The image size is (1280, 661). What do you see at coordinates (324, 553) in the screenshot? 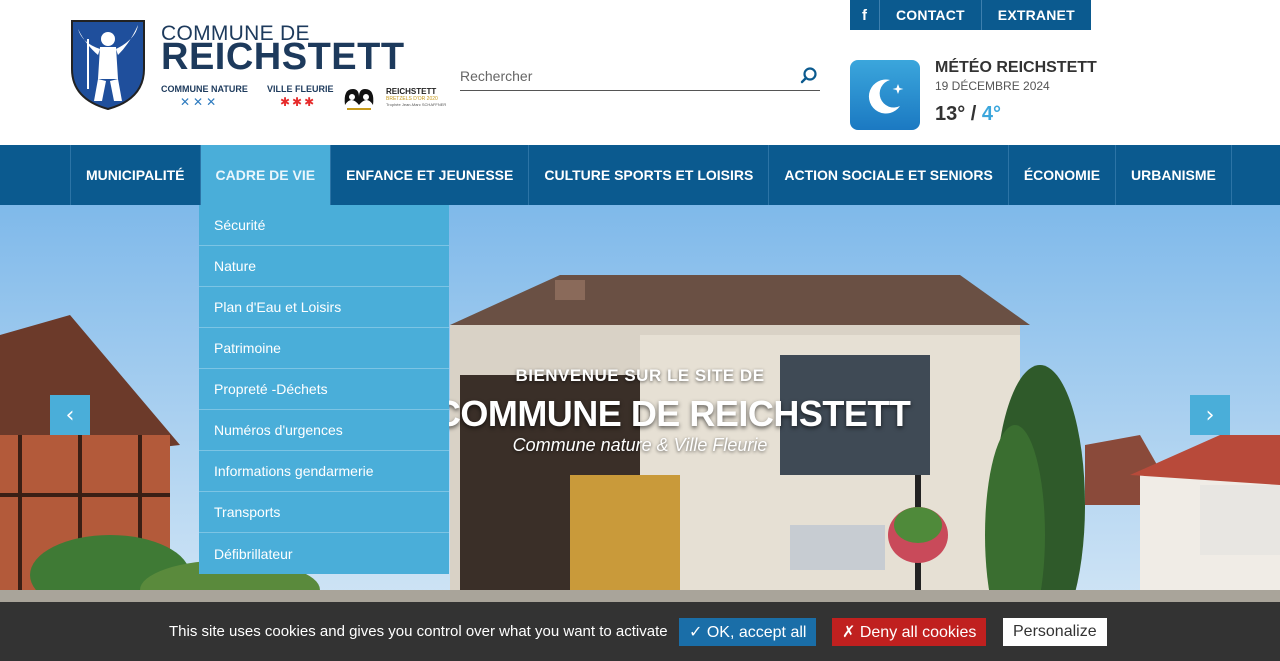
I see `dropdown-item-defibrillateur: Défibrillateur` at bounding box center [324, 553].